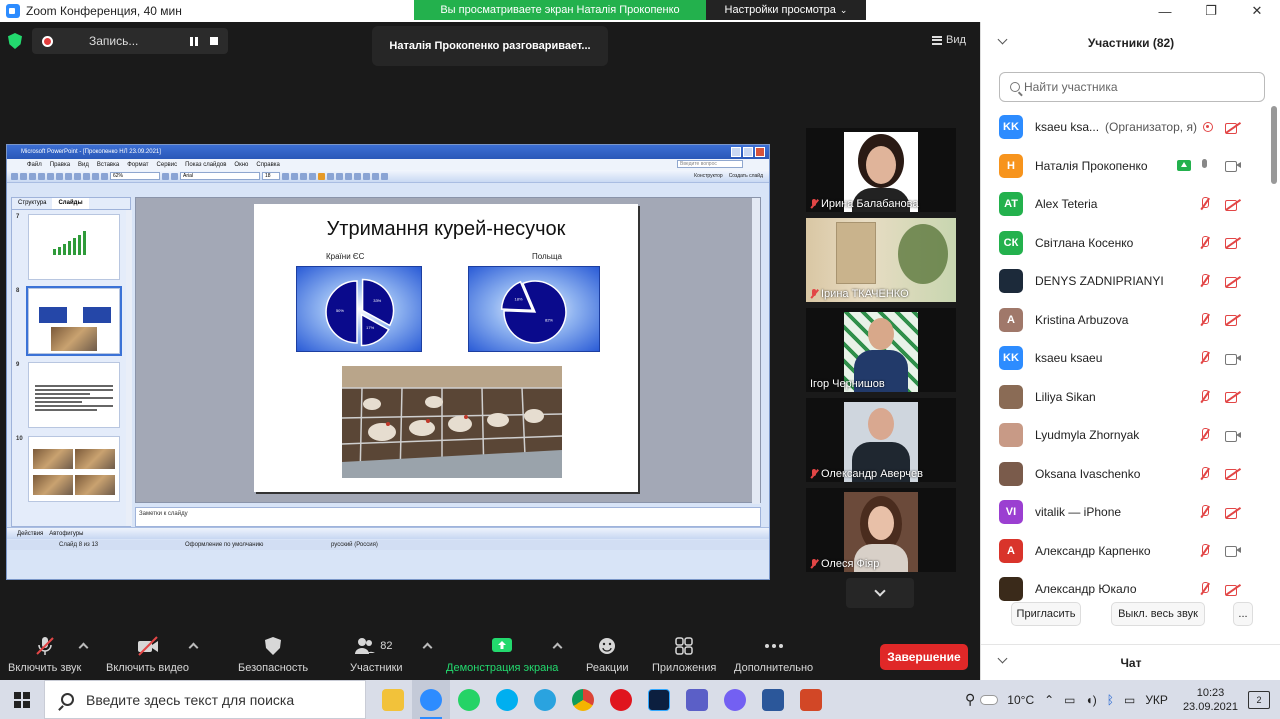 This screenshot has height=719, width=1280. What do you see at coordinates (1126, 281) in the screenshot?
I see `participant-row: DENYS ZADNIPRIANYI` at bounding box center [1126, 281].